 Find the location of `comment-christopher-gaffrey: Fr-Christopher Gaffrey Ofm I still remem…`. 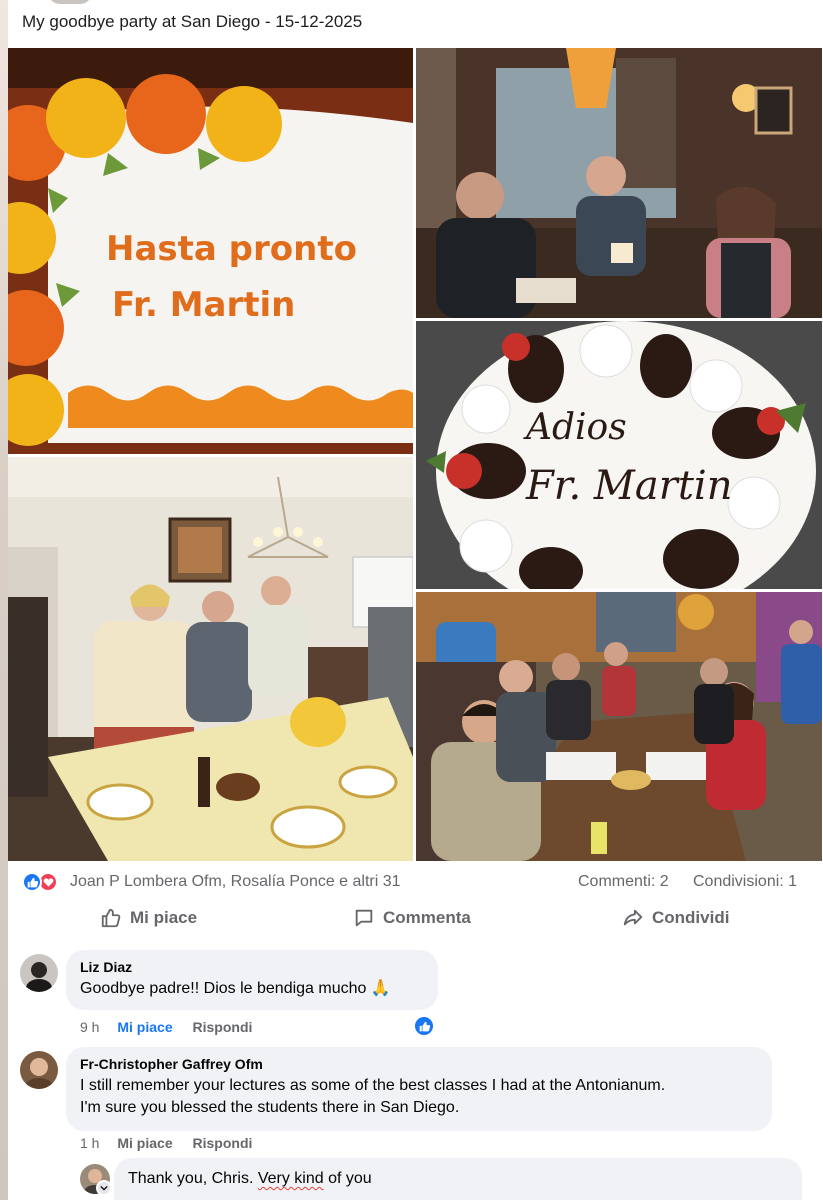

comment-christopher-gaffrey: Fr-Christopher Gaffrey Ofm I still remem… is located at coordinates (415, 1102).